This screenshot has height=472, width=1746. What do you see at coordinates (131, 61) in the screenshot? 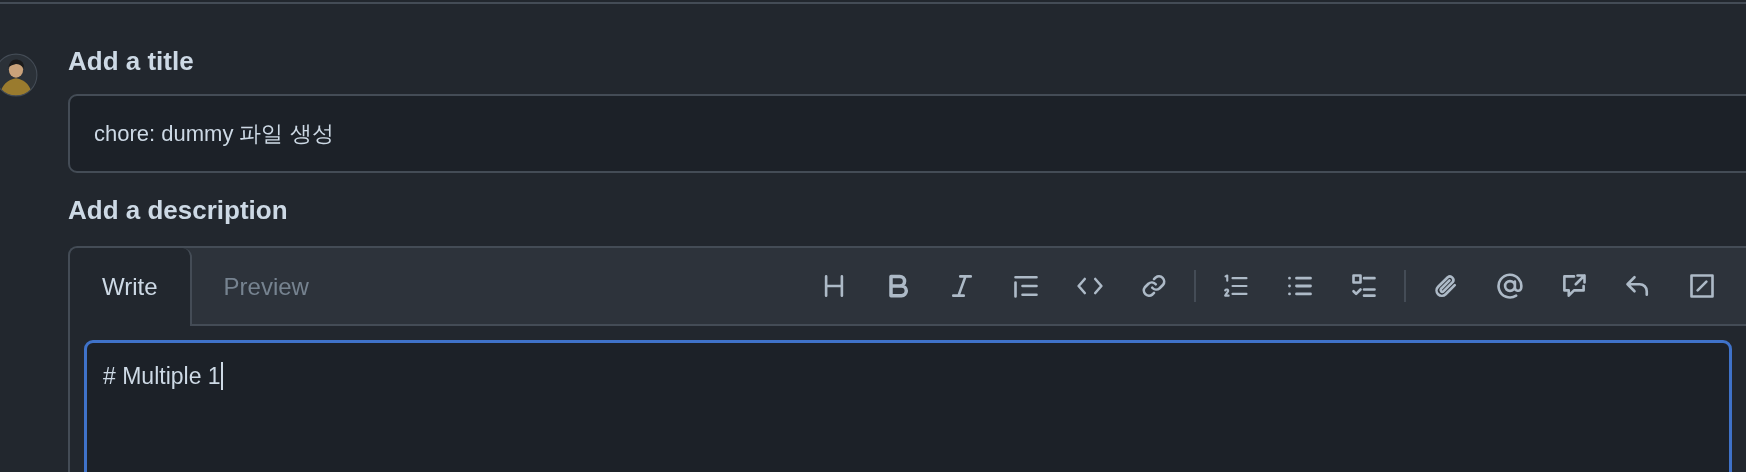
I see `title-label: Add a title` at bounding box center [131, 61].